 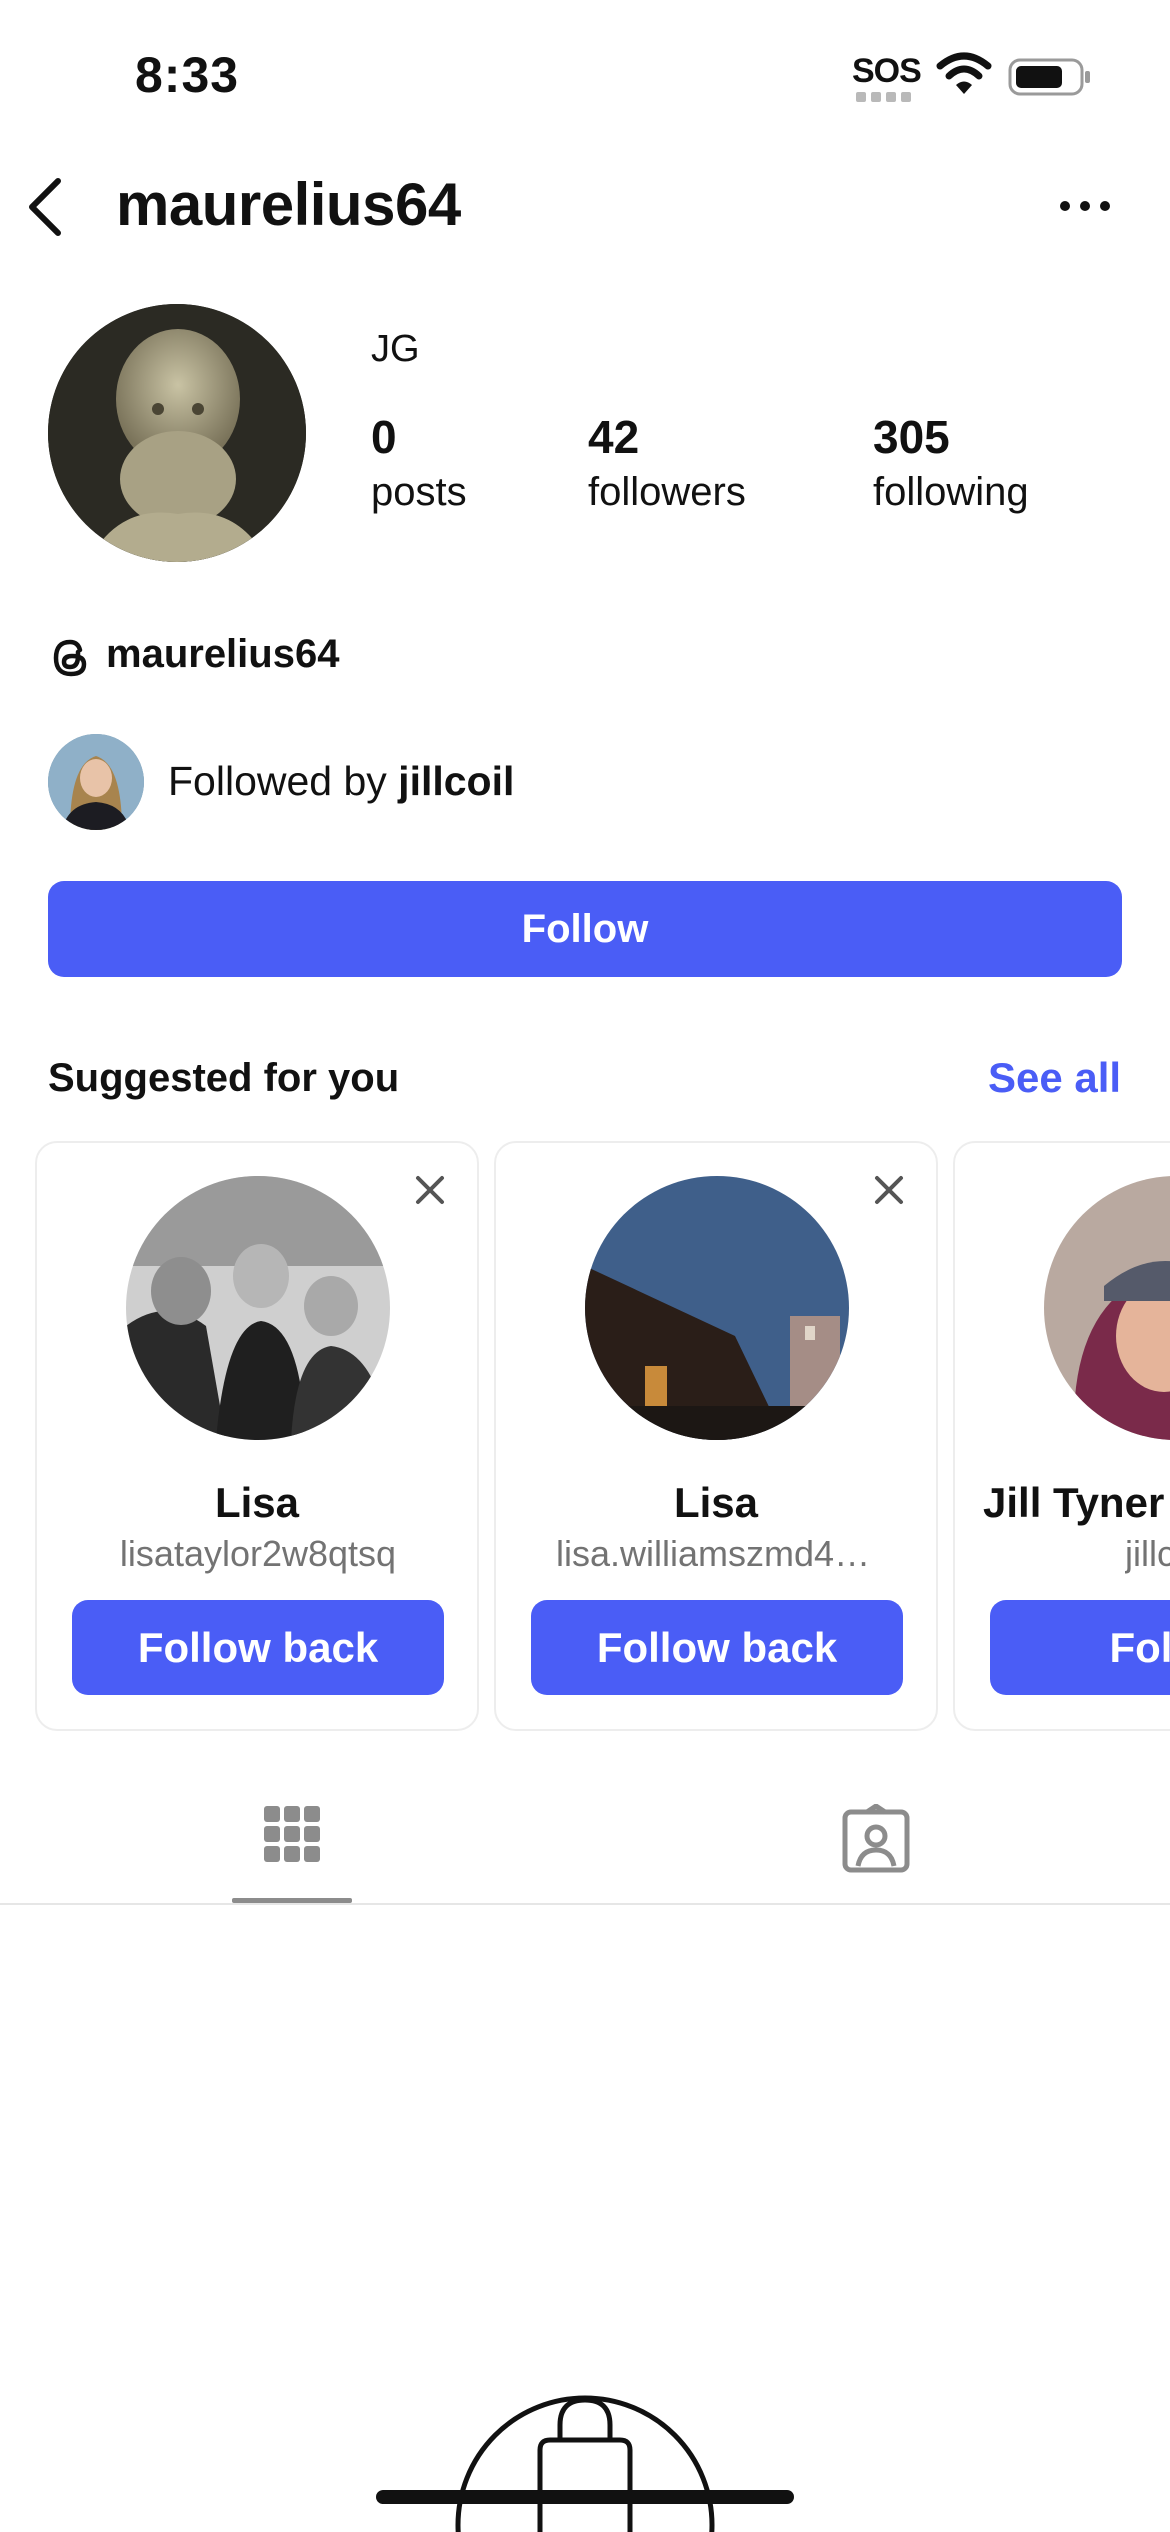 What do you see at coordinates (44, 207) in the screenshot?
I see `chevron-left-icon` at bounding box center [44, 207].